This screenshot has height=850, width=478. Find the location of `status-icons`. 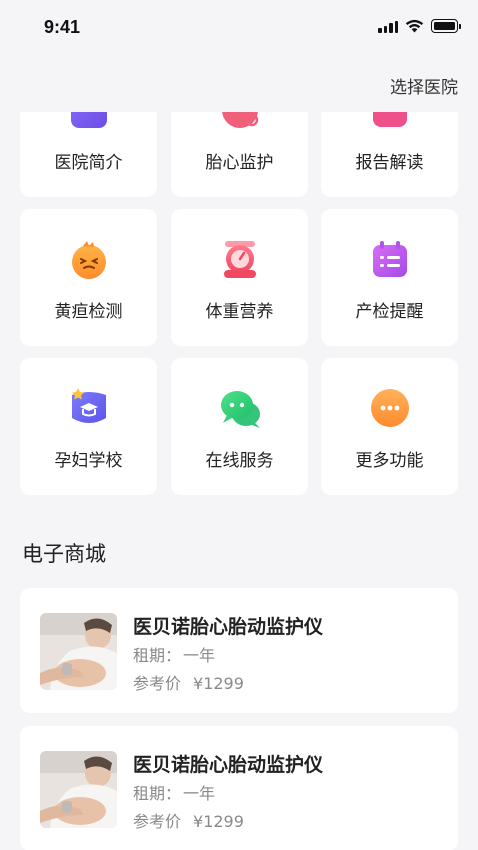

status-icons is located at coordinates (419, 26).